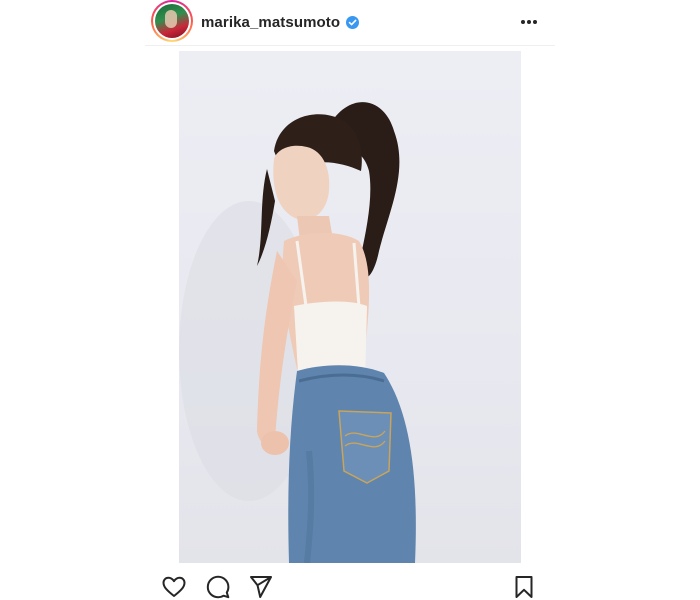 This screenshot has width=700, height=600. I want to click on comment-icon, so click(218, 587).